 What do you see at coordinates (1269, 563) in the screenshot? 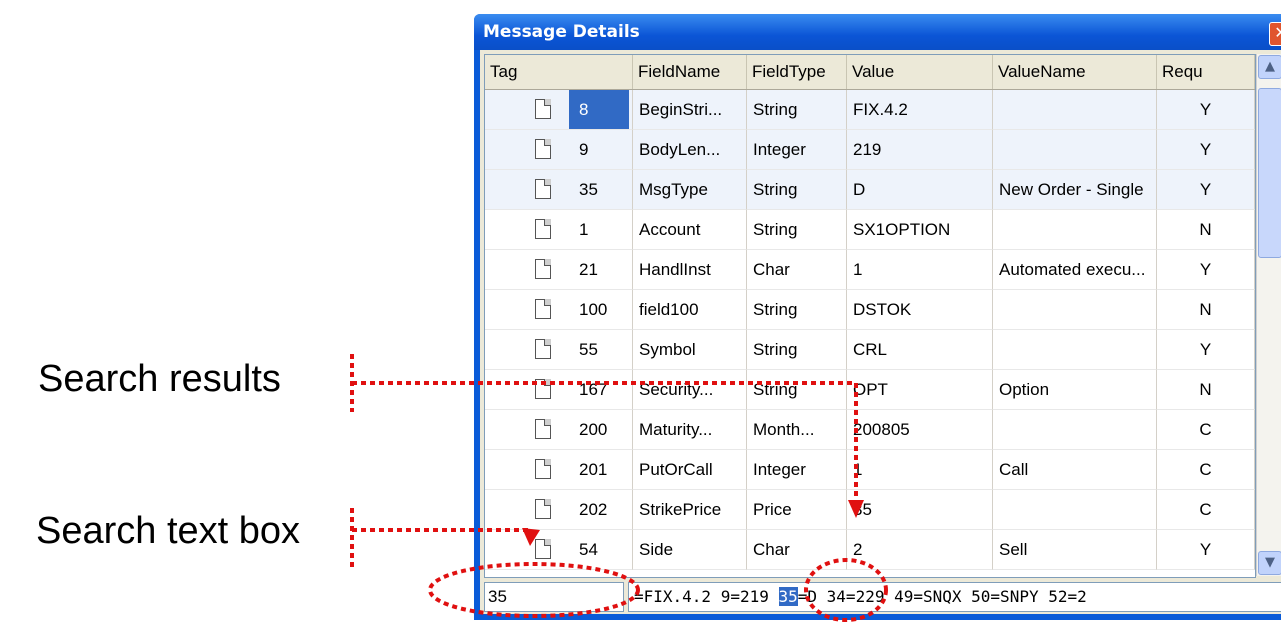
I see `chevron-down-icon: ▼` at bounding box center [1269, 563].